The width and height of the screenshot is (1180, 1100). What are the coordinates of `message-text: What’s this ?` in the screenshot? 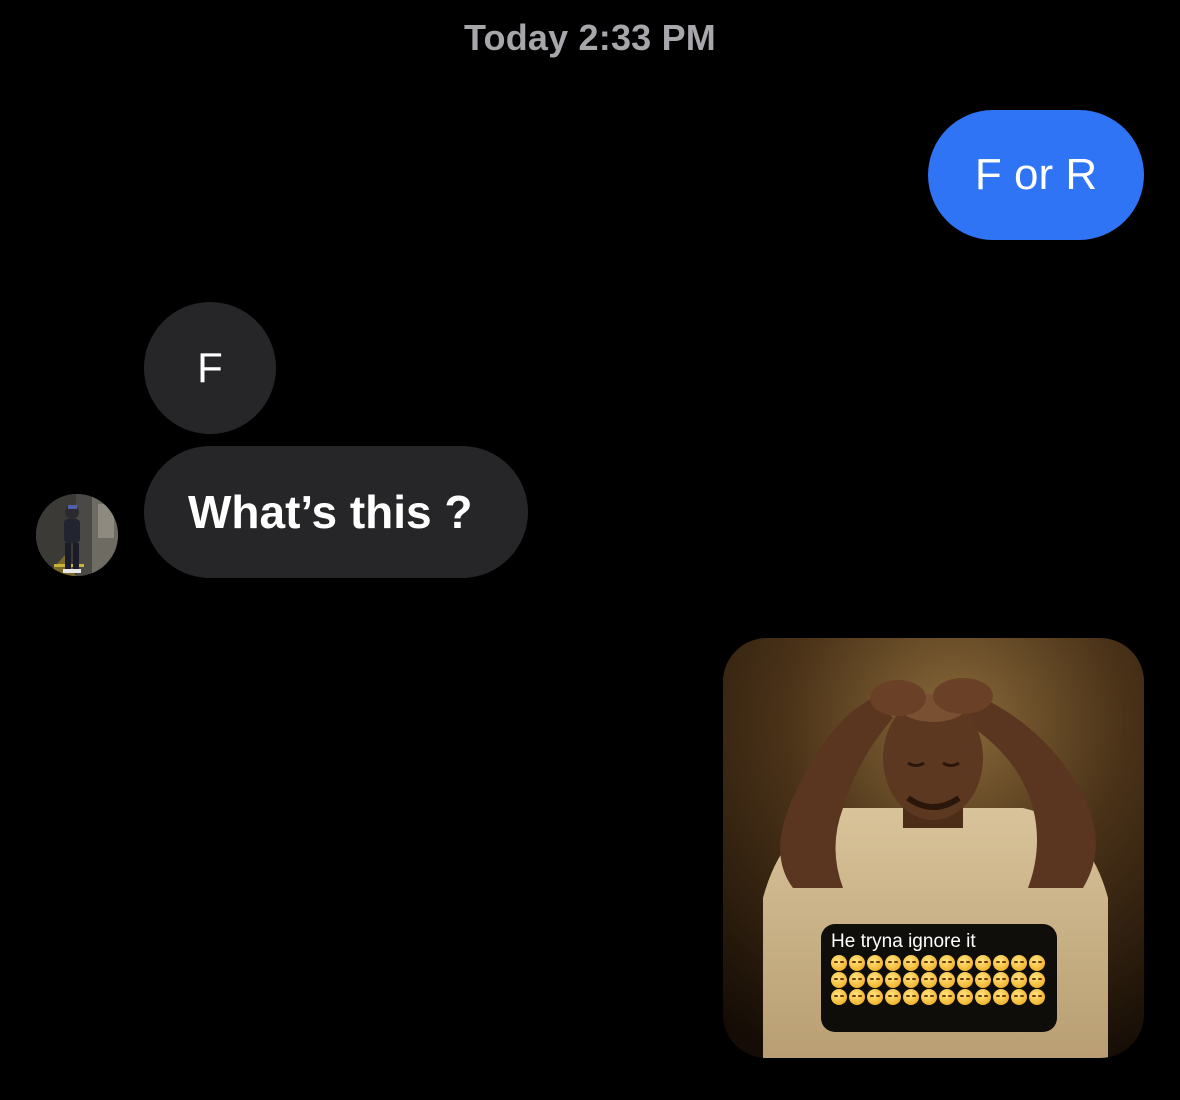 It's located at (330, 512).